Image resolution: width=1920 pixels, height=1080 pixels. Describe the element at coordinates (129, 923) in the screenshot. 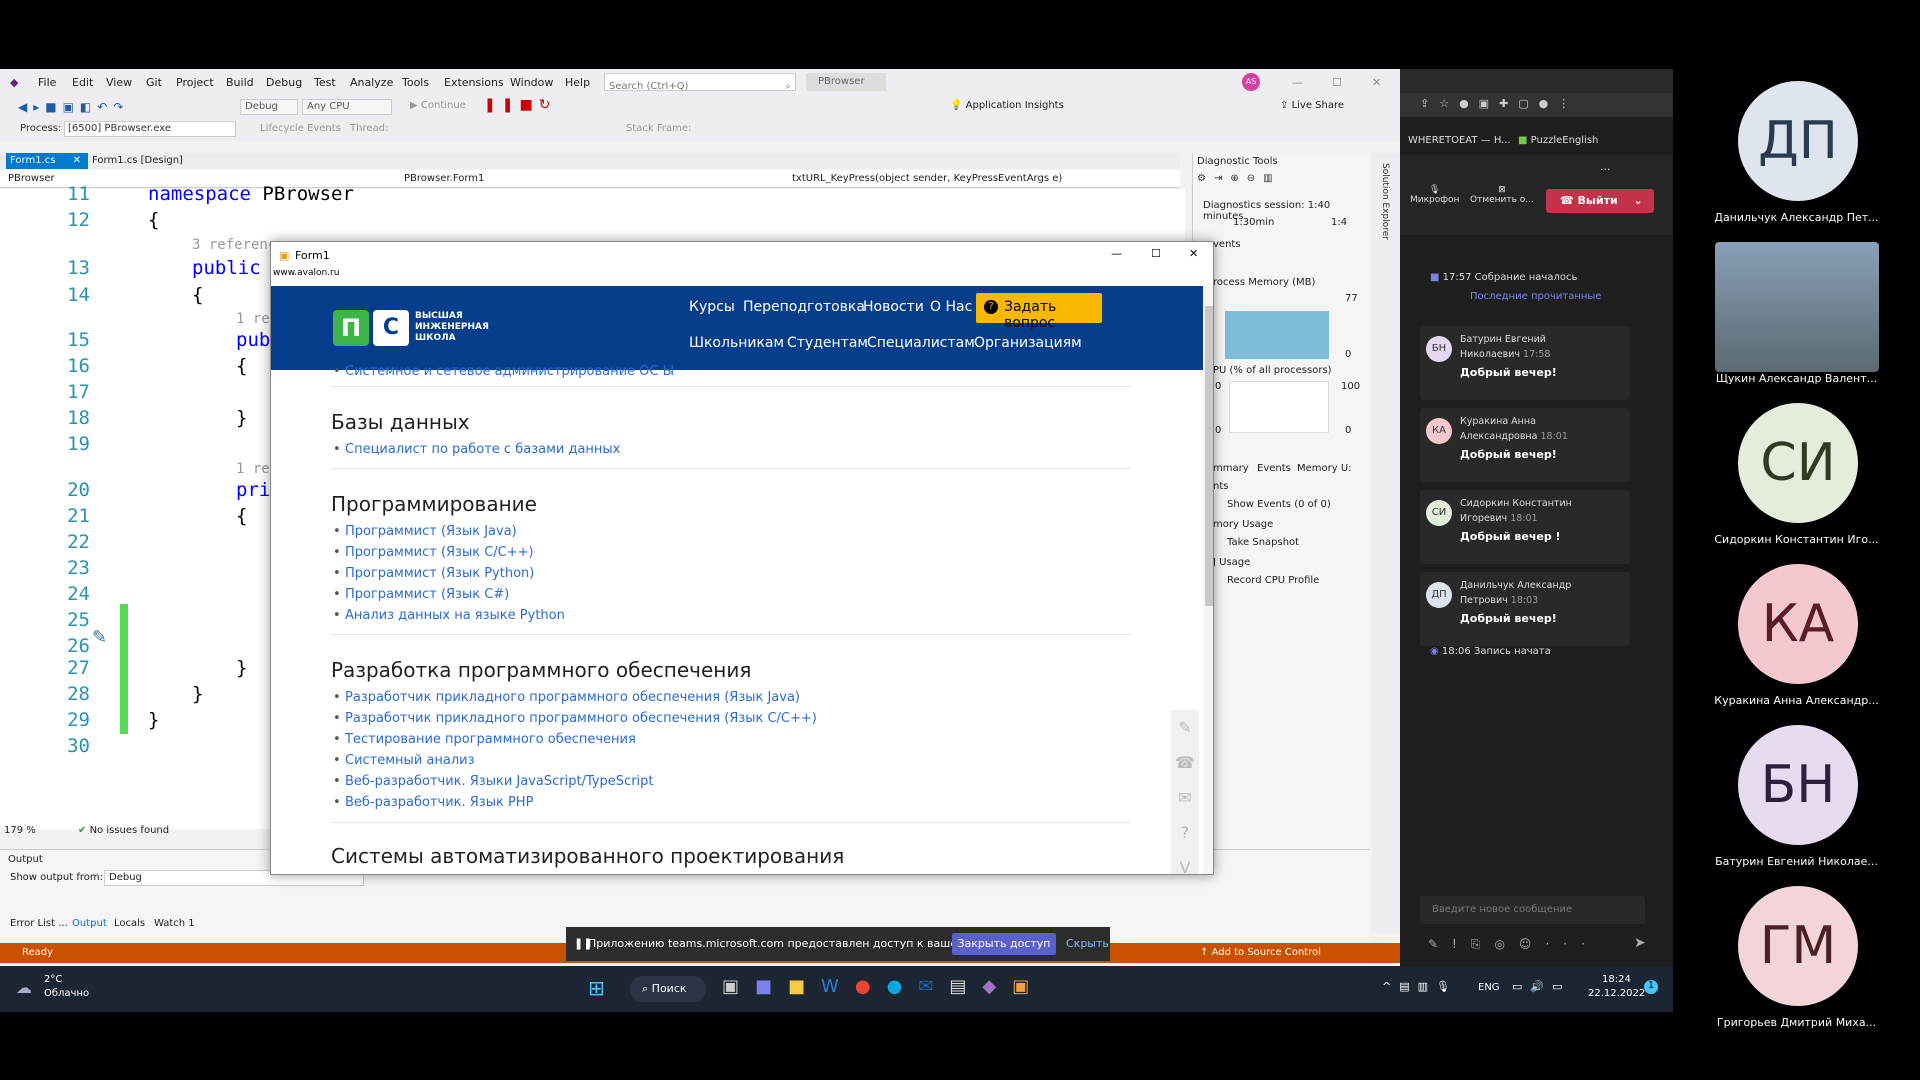

I see `tab-locals: Locals` at that location.